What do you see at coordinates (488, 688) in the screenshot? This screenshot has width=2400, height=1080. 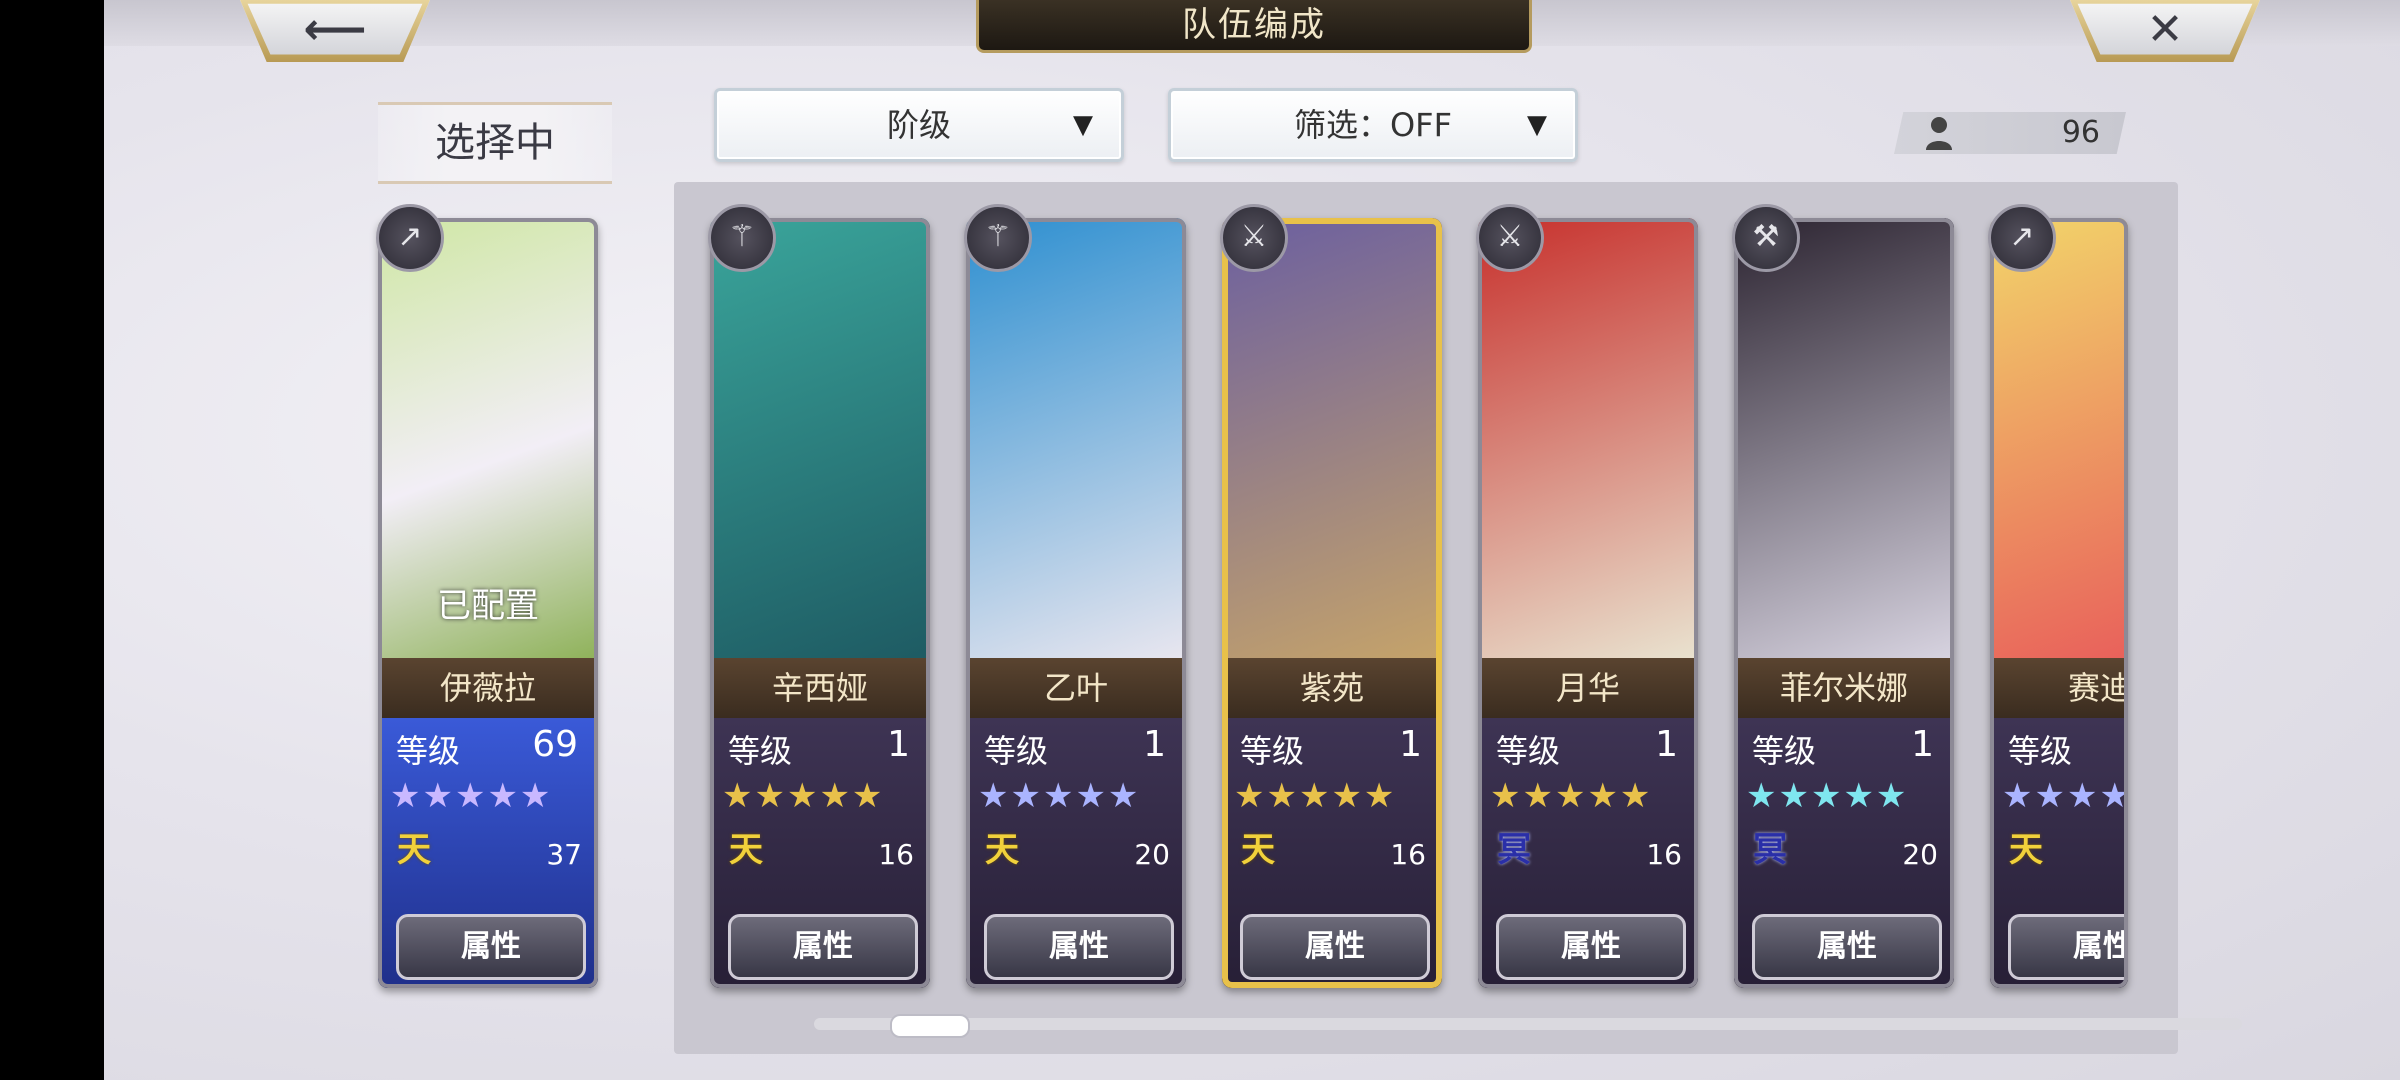 I see `unit-name: 伊薇拉` at bounding box center [488, 688].